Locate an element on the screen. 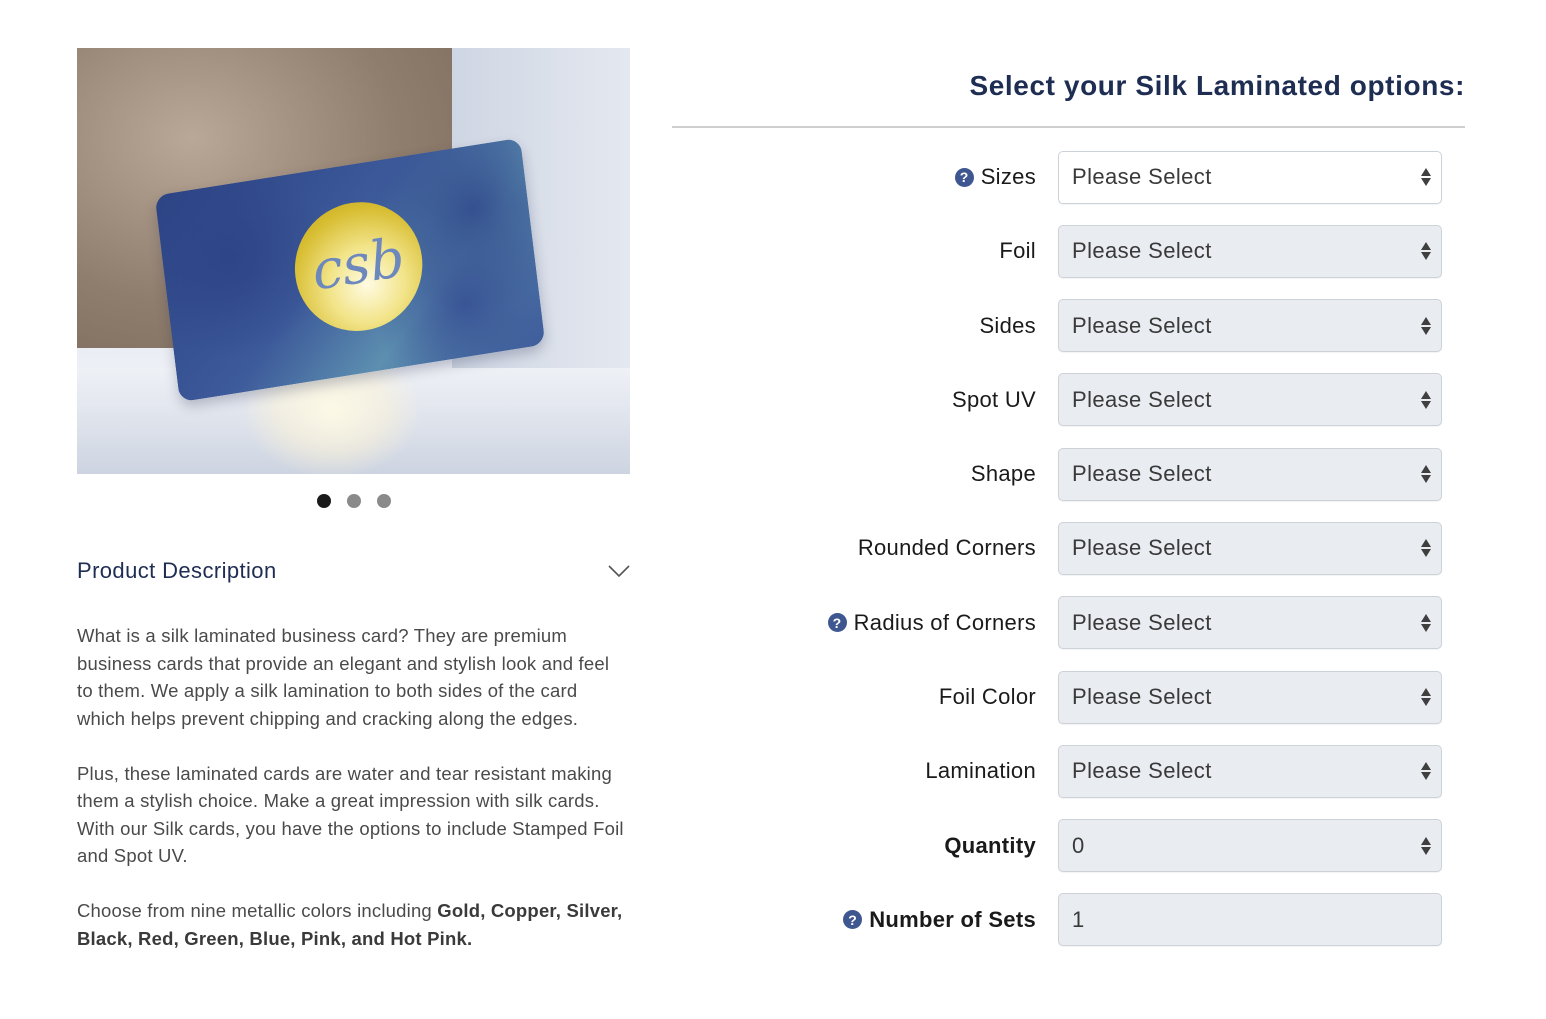  sides-value: Please Select is located at coordinates (1142, 325).